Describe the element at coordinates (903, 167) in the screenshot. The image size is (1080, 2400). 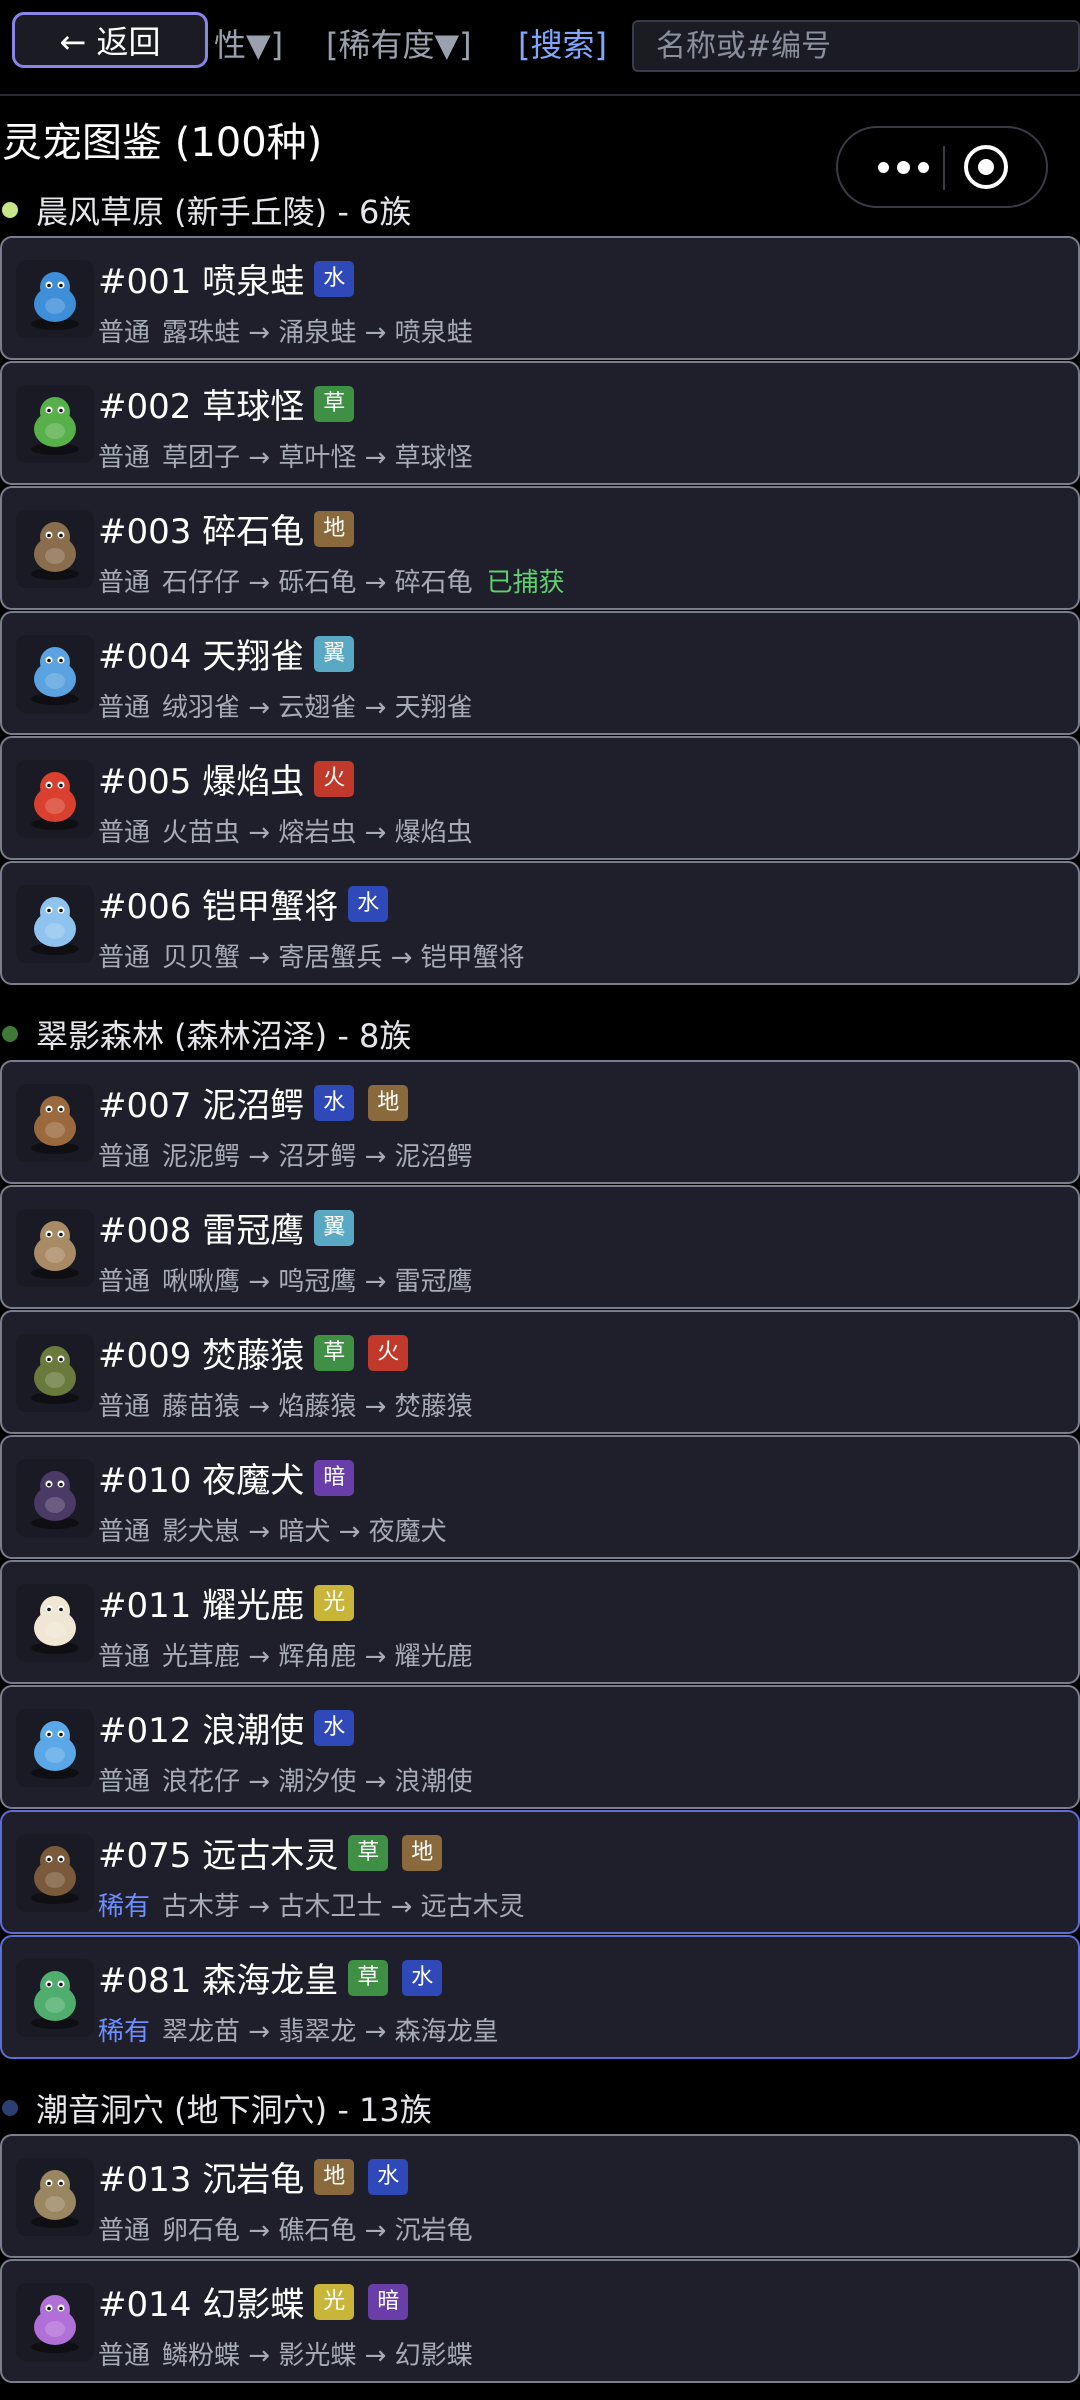
I see `more-menu-icon` at that location.